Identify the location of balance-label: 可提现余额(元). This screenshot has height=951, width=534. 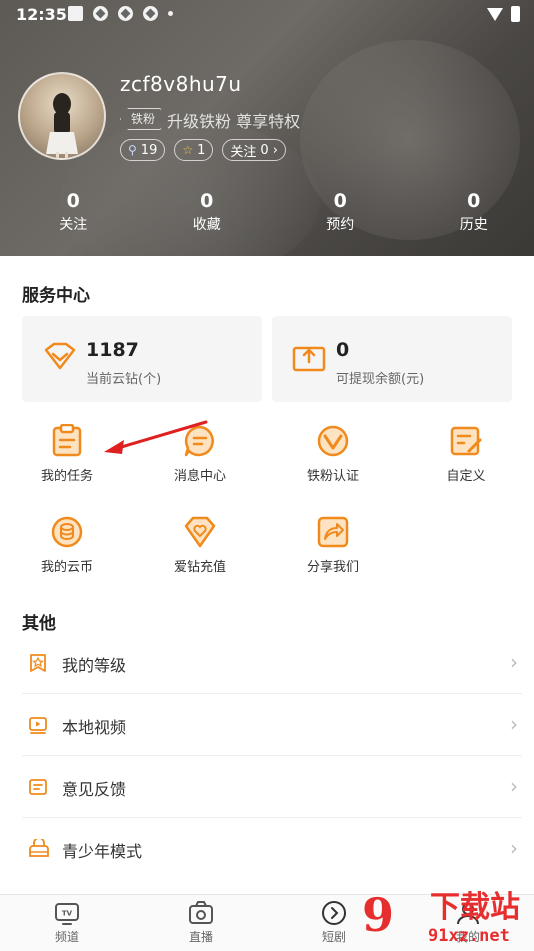
(380, 377).